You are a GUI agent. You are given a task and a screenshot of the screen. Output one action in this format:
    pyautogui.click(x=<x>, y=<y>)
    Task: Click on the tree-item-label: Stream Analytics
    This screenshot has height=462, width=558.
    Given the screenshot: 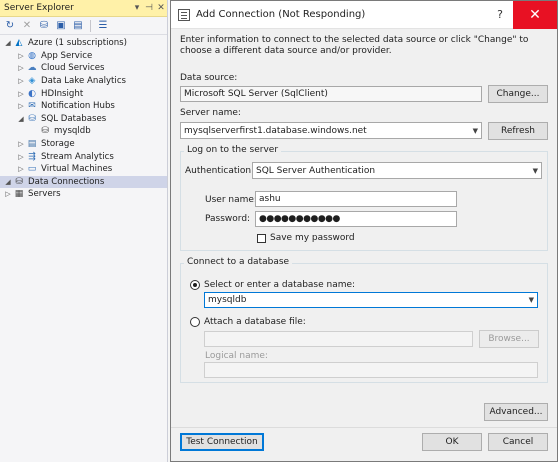 What is the action you would take?
    pyautogui.click(x=77, y=156)
    